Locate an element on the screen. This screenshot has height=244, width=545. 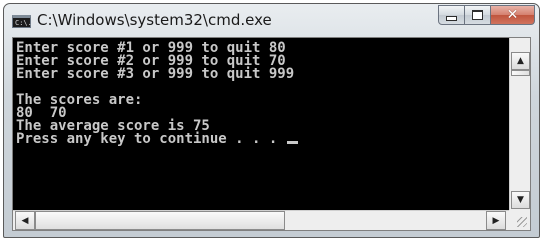
window-title: C:\Windows\system32\cmd.exe is located at coordinates (154, 20).